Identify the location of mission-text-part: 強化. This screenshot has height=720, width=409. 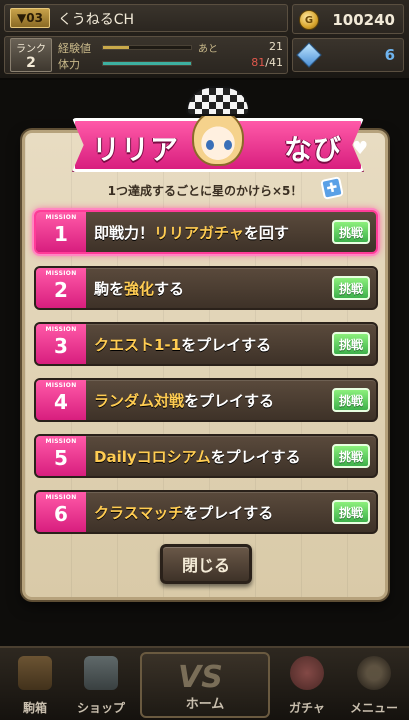
(139, 289).